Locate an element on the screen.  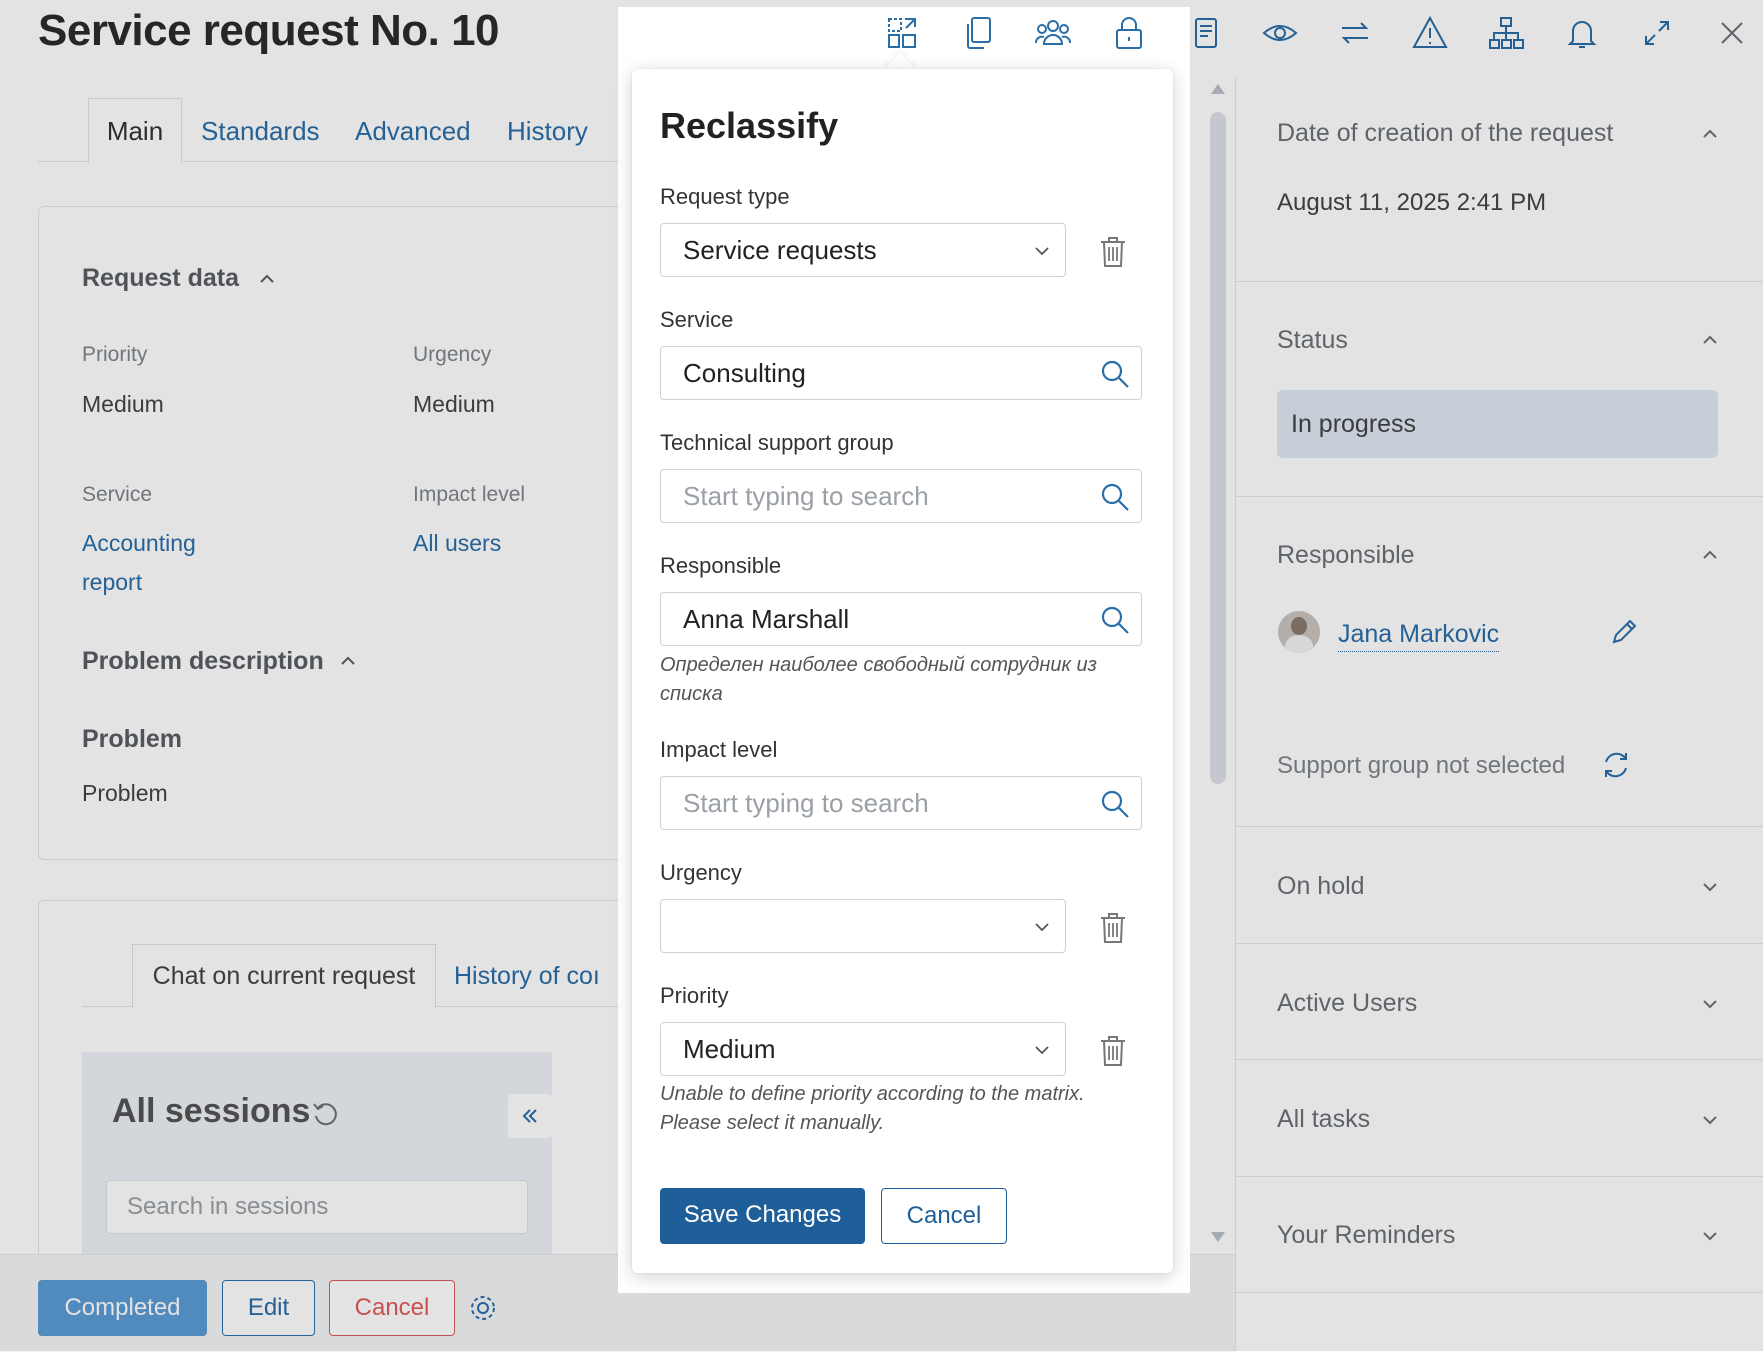
impact-level-placeholder: Start typing to search is located at coordinates (806, 803).